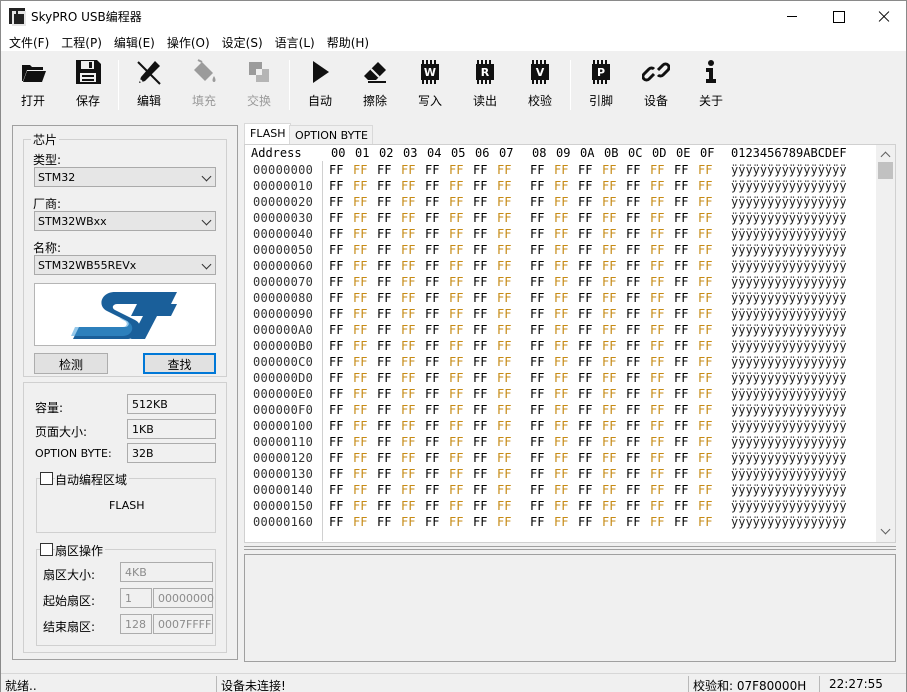 This screenshot has width=907, height=692. I want to click on menu-edit: 编辑(E), so click(134, 41).